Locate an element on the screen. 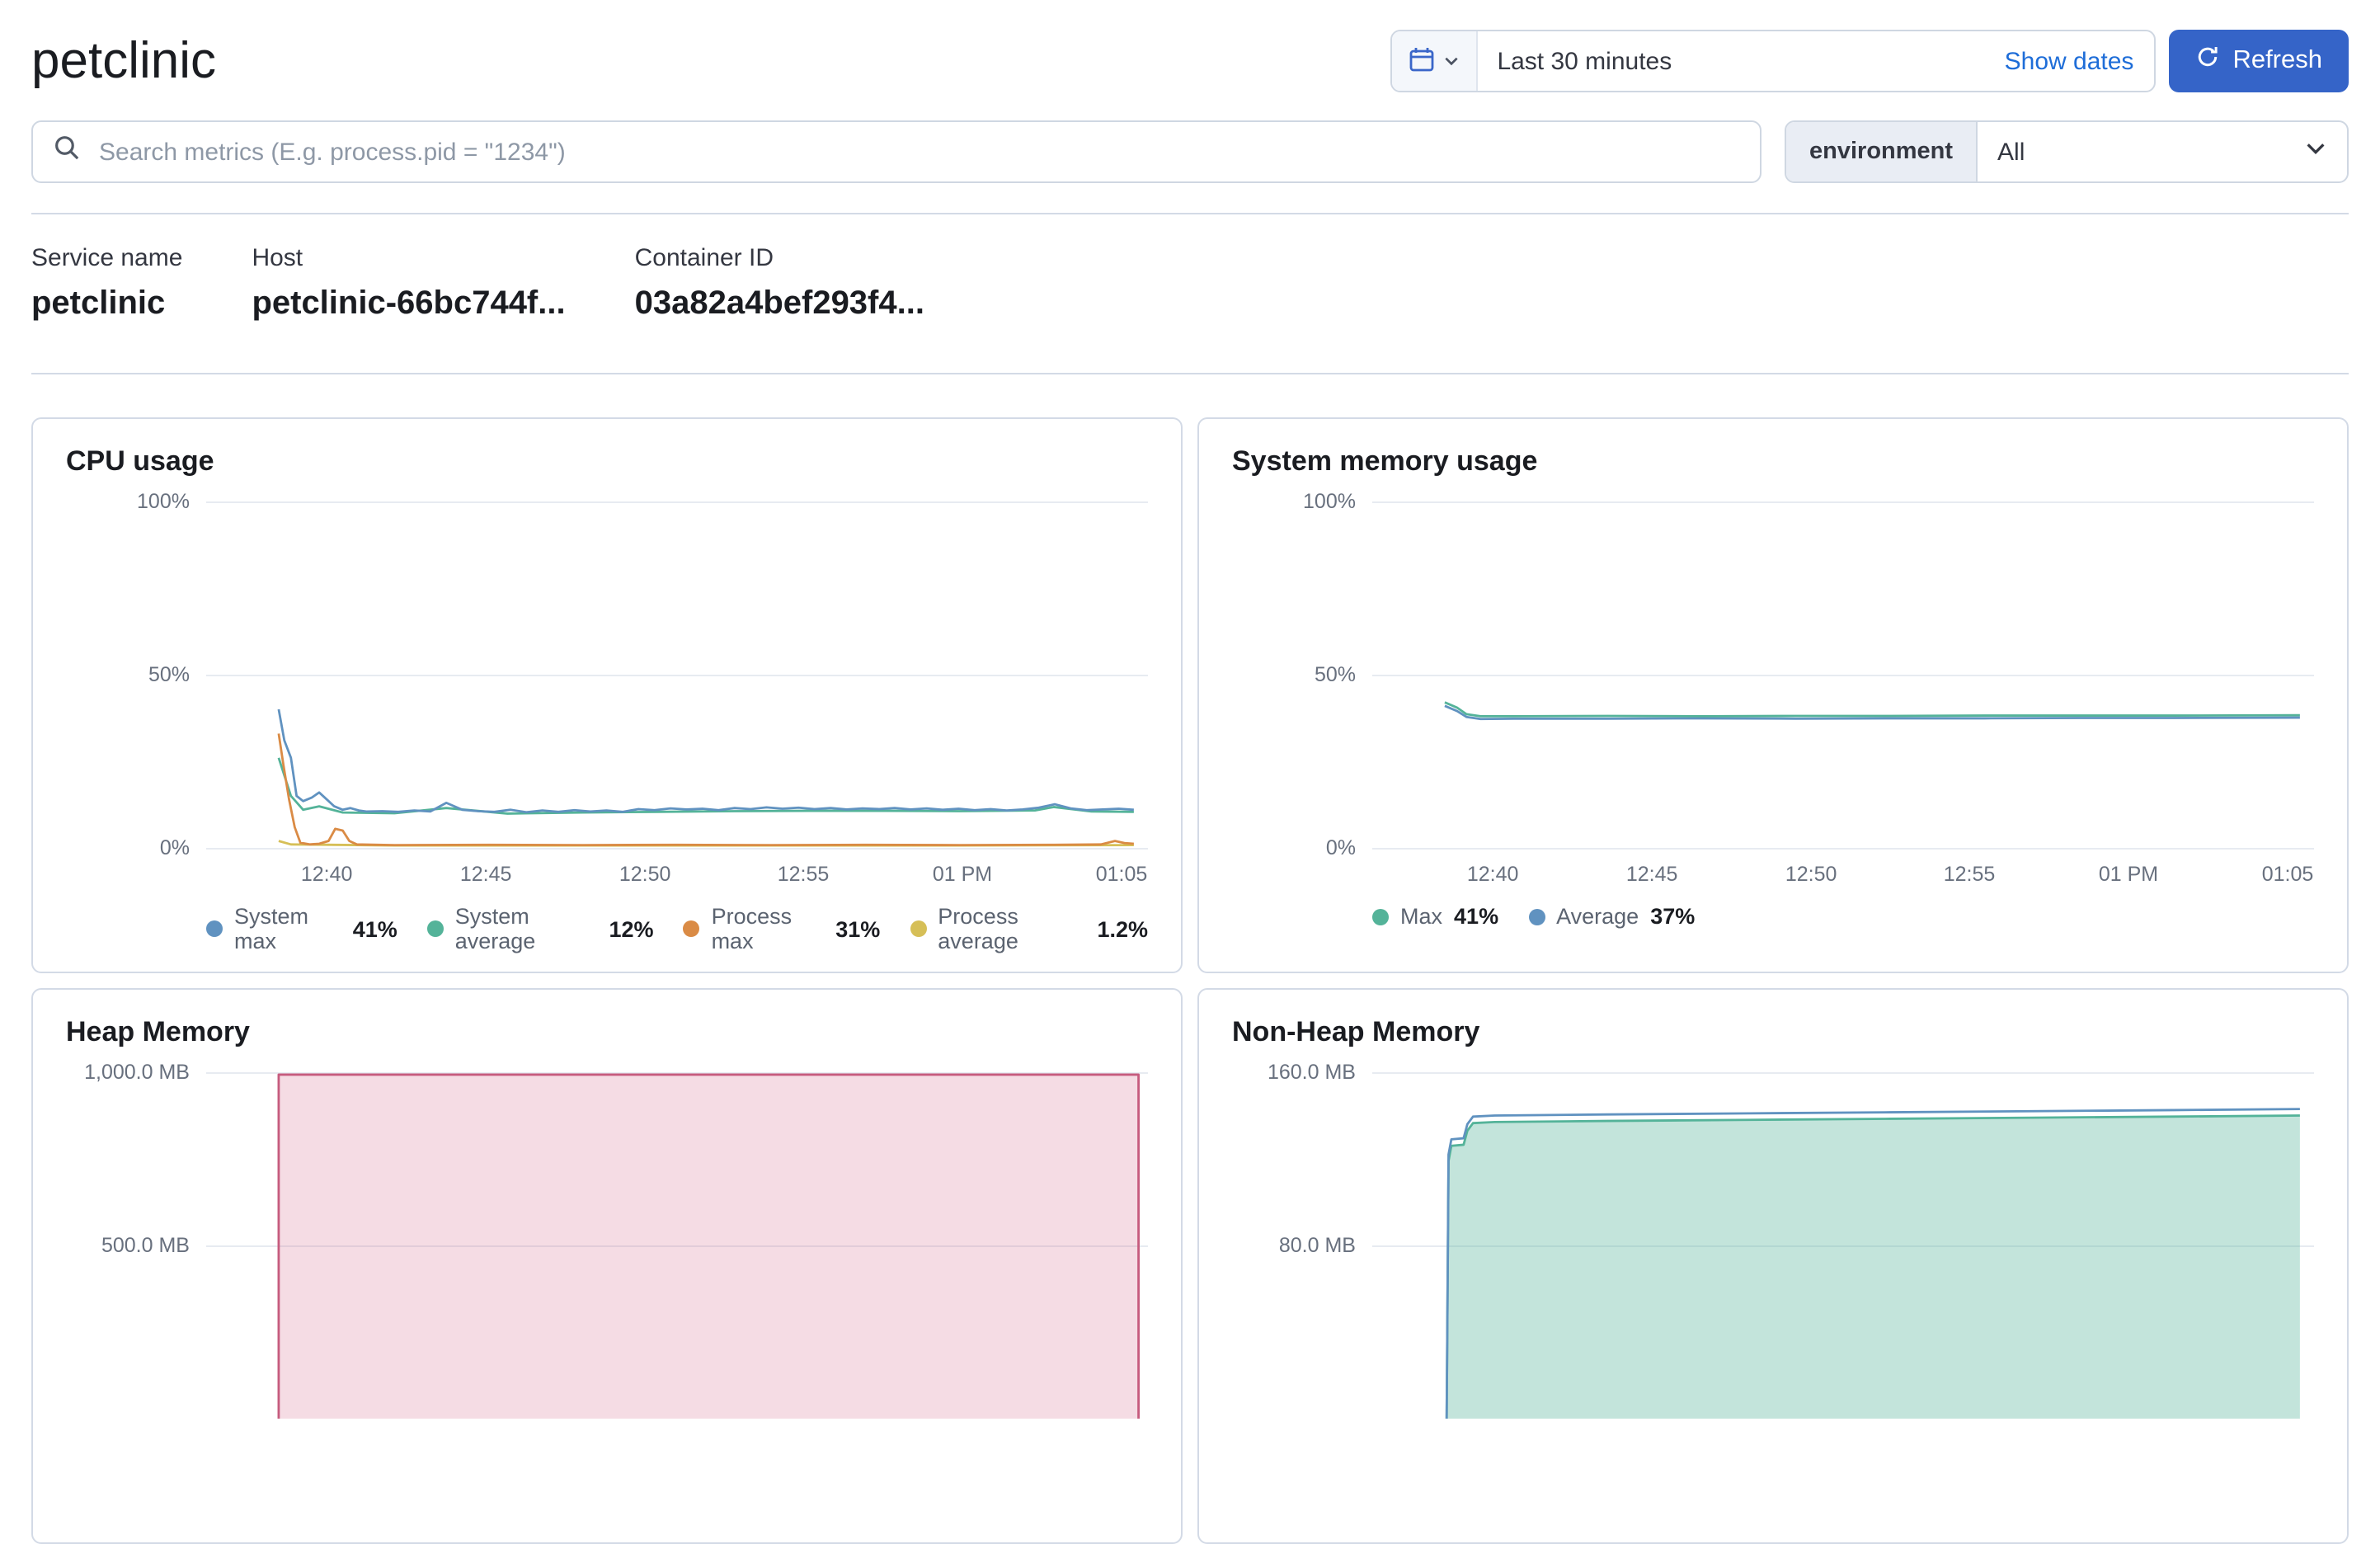 This screenshot has height=1544, width=2380. date-picker: Last 30 minutes Show dates is located at coordinates (1773, 61).